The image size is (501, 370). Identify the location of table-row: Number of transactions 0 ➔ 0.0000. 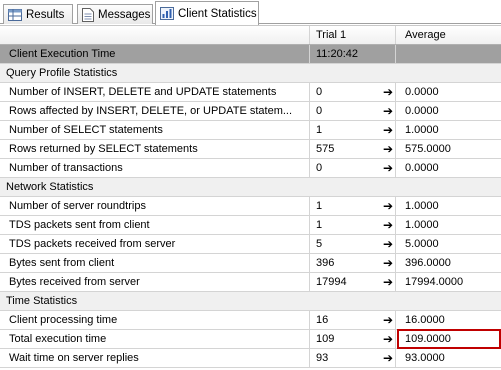
(250, 168).